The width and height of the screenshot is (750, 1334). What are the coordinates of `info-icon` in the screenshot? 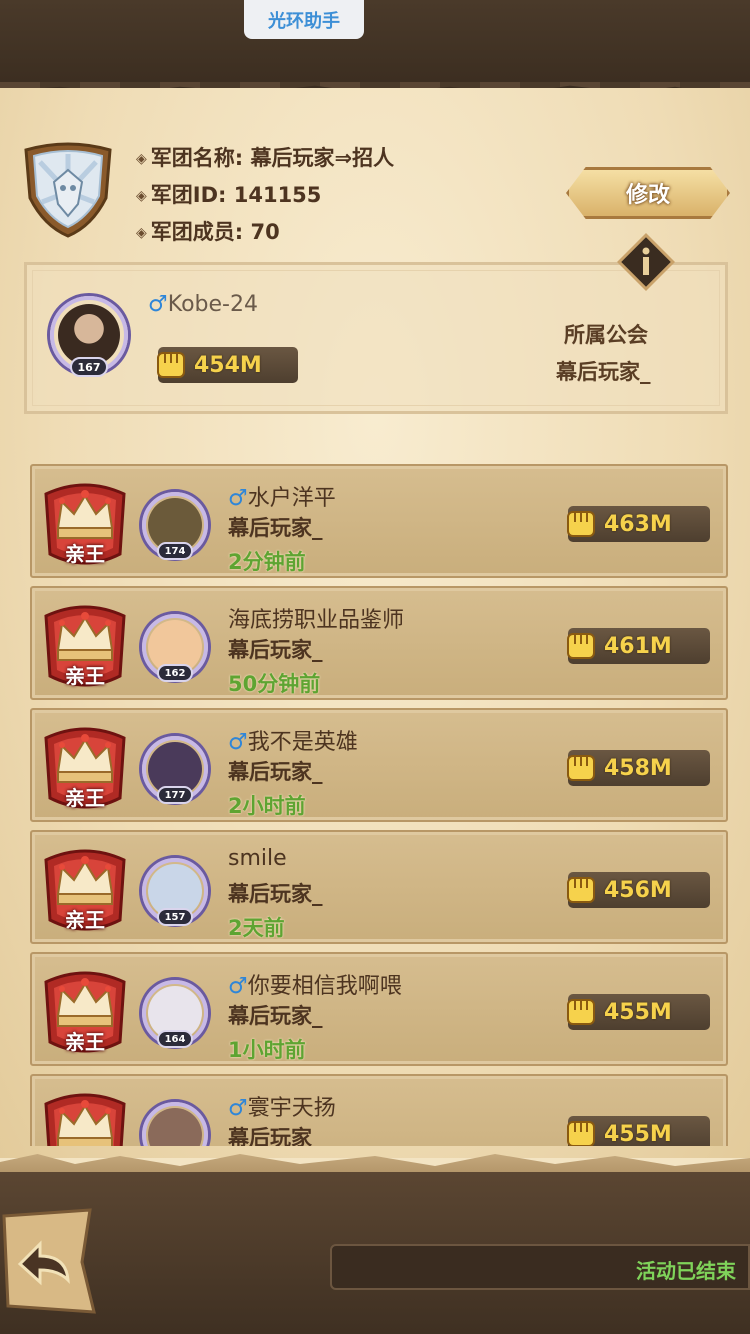 It's located at (646, 262).